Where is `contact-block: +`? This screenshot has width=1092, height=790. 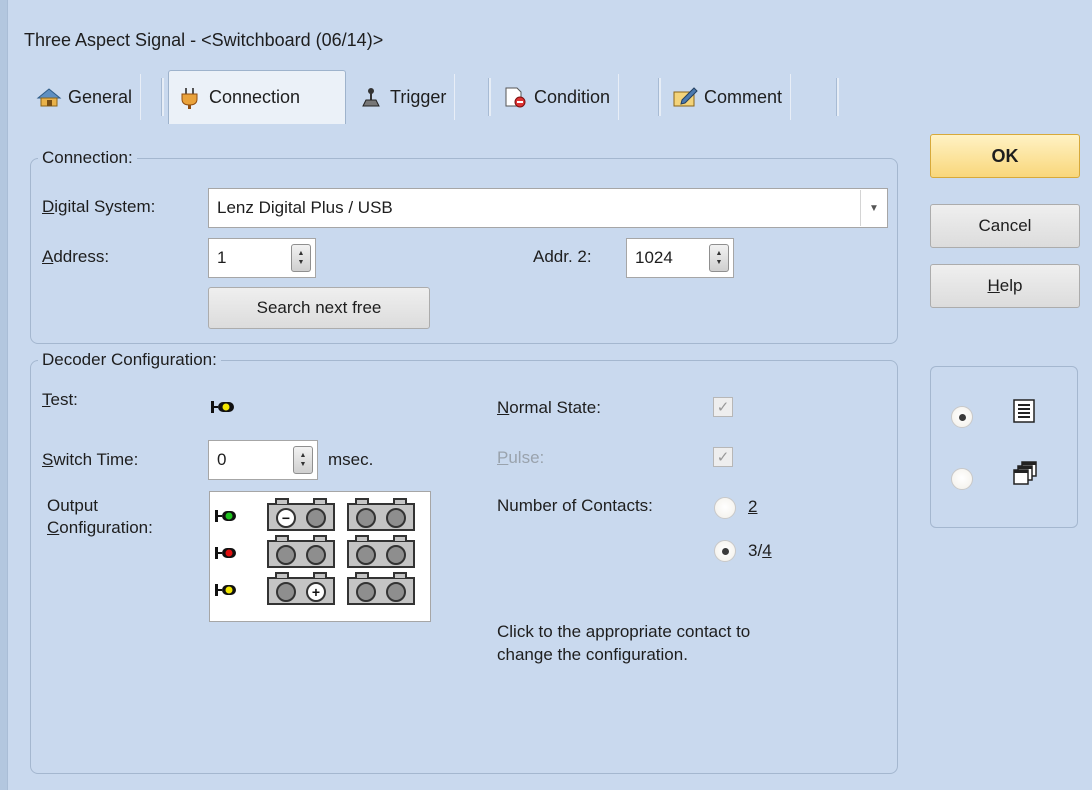
contact-block: + is located at coordinates (301, 588).